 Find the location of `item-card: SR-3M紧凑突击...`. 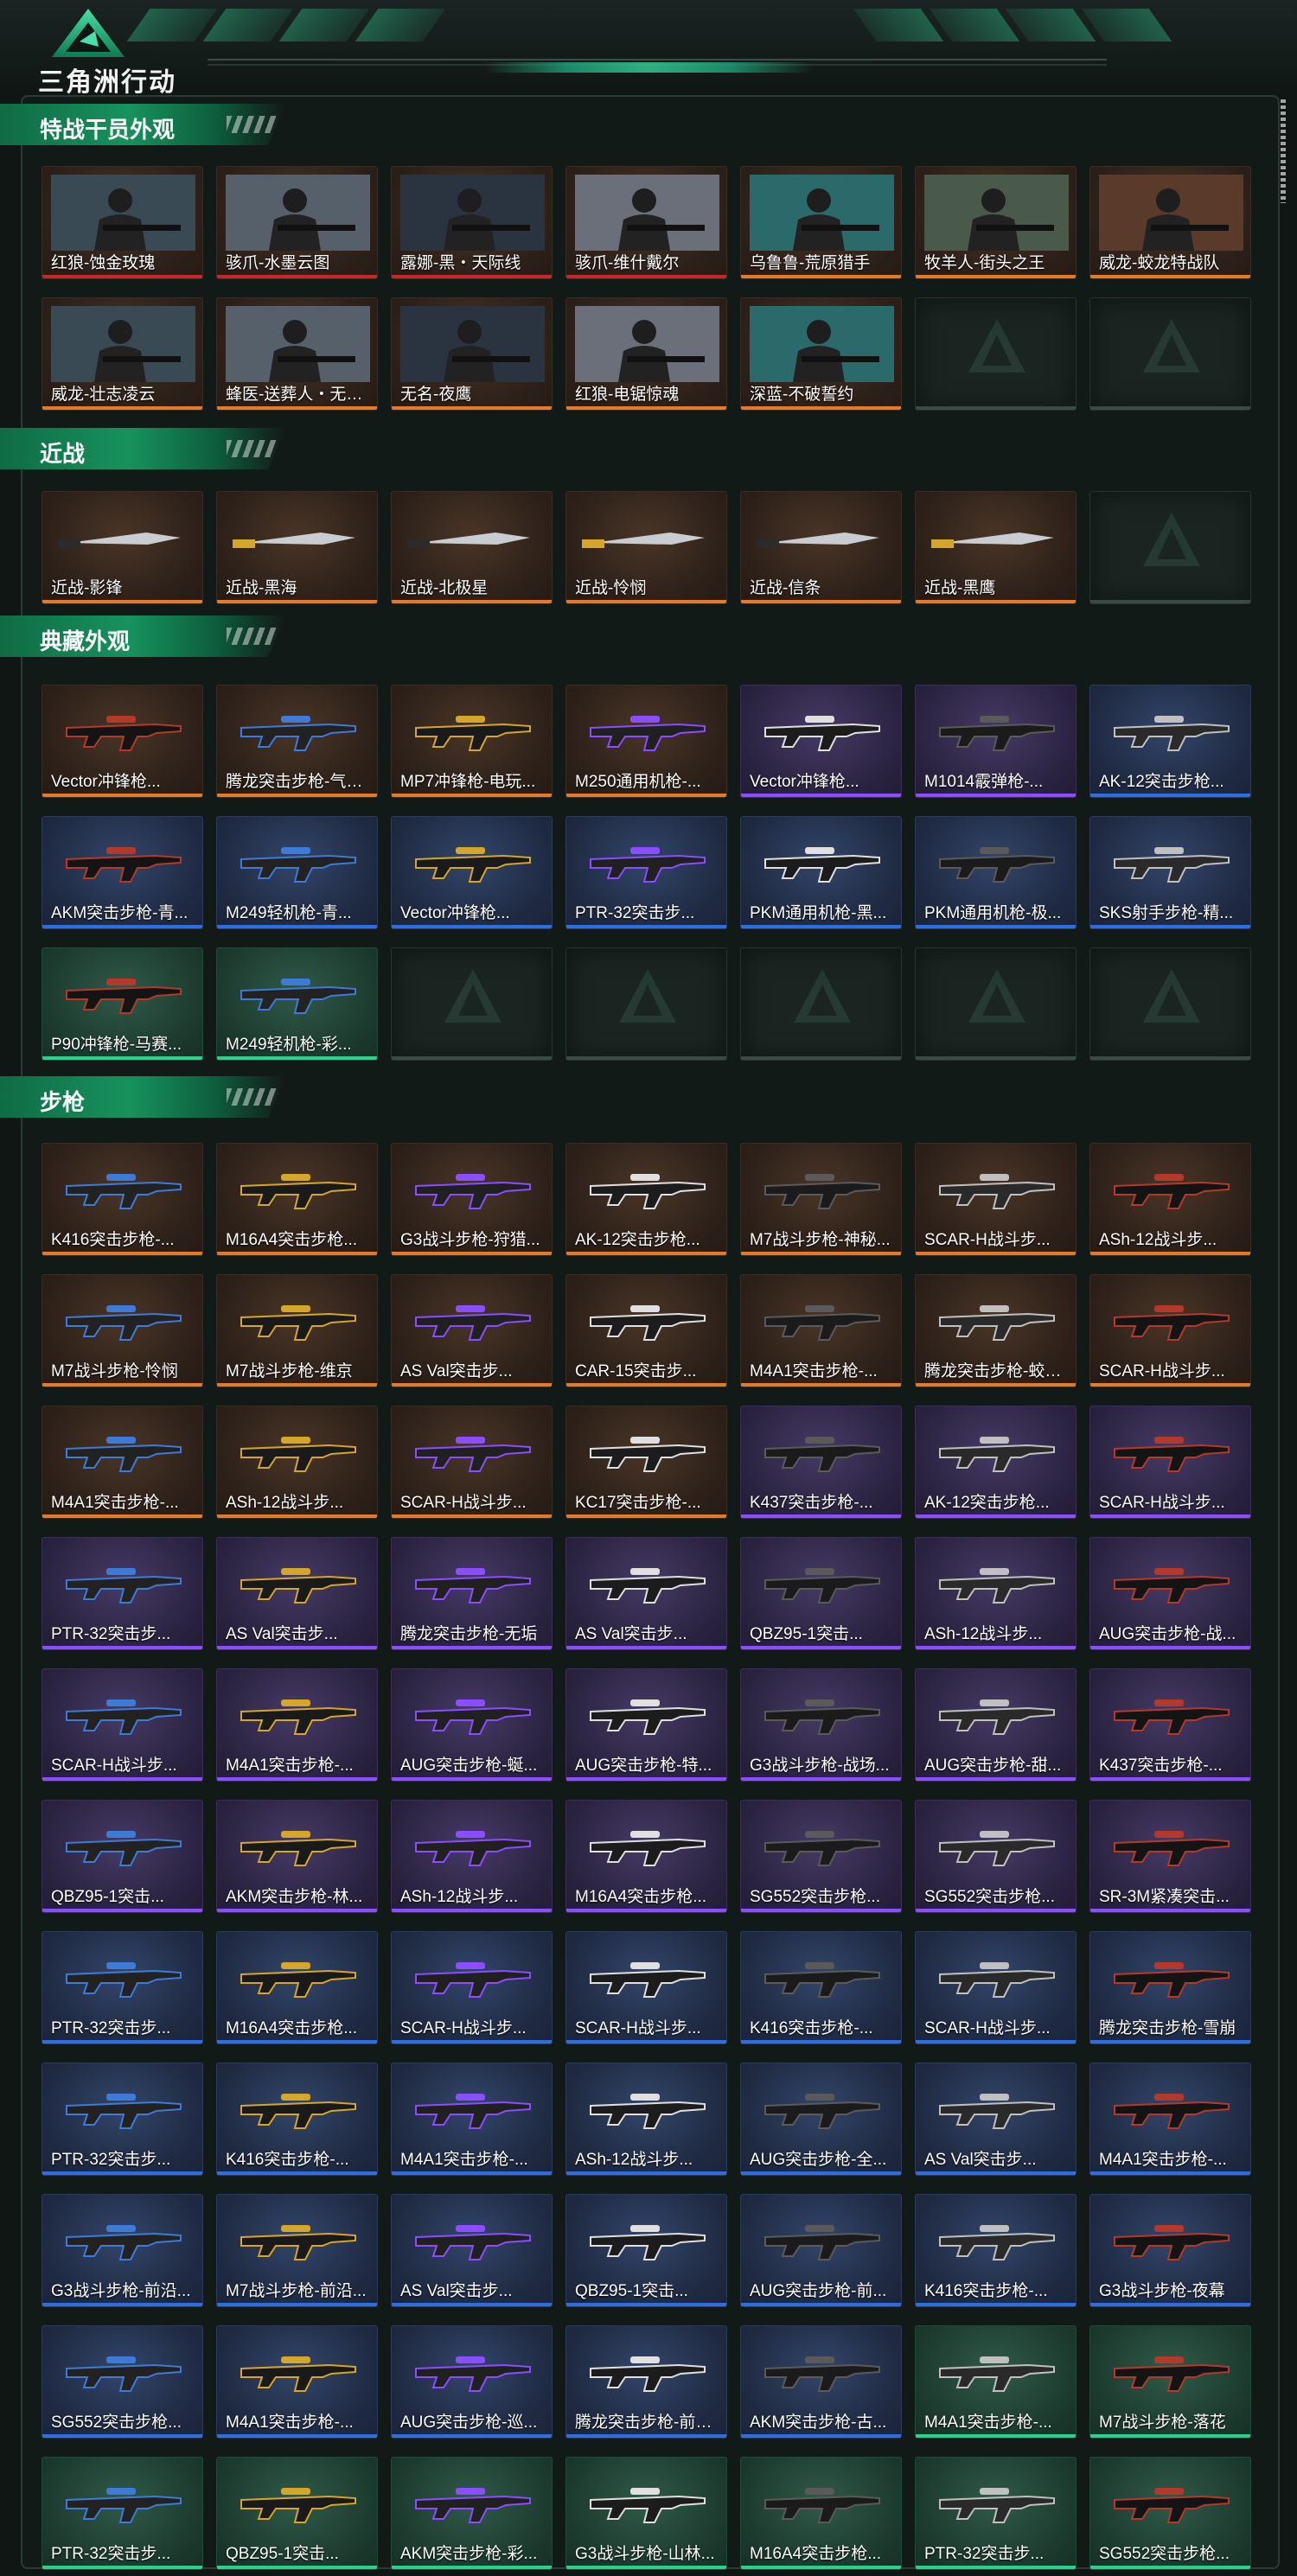

item-card: SR-3M紧凑突击... is located at coordinates (1170, 1856).